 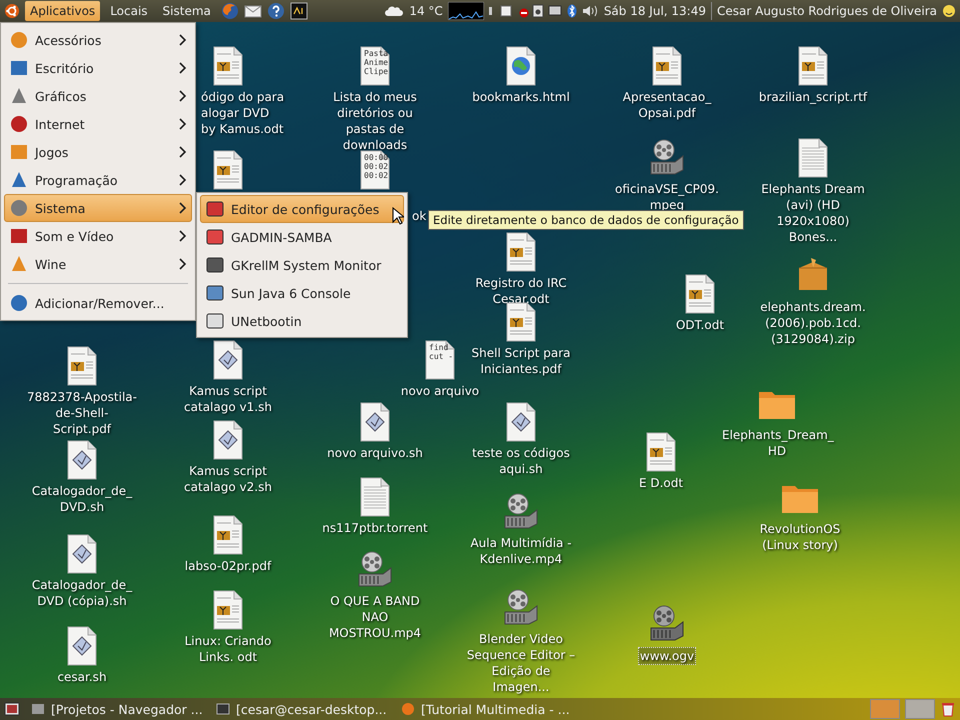 What do you see at coordinates (521, 291) in the screenshot?
I see `file-label: Registro do IRC Cesar.odt` at bounding box center [521, 291].